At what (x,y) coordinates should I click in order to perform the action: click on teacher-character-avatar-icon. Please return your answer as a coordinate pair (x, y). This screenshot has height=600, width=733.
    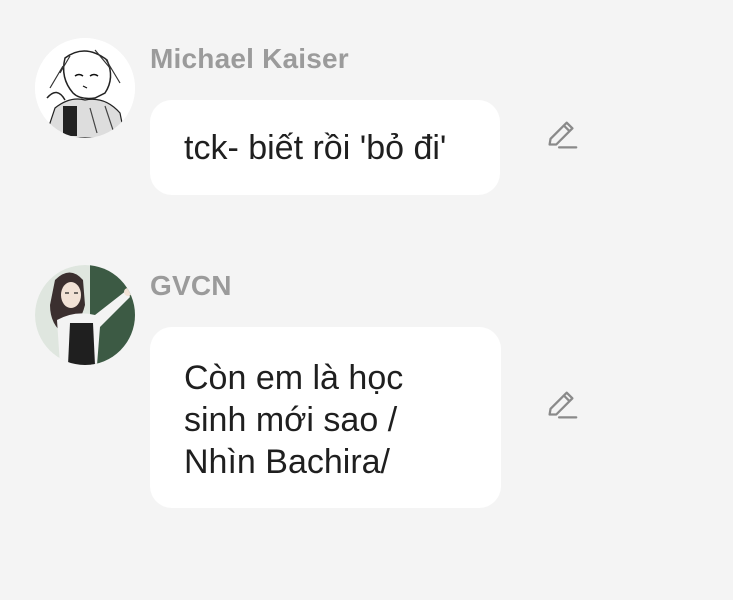
    Looking at the image, I should click on (85, 315).